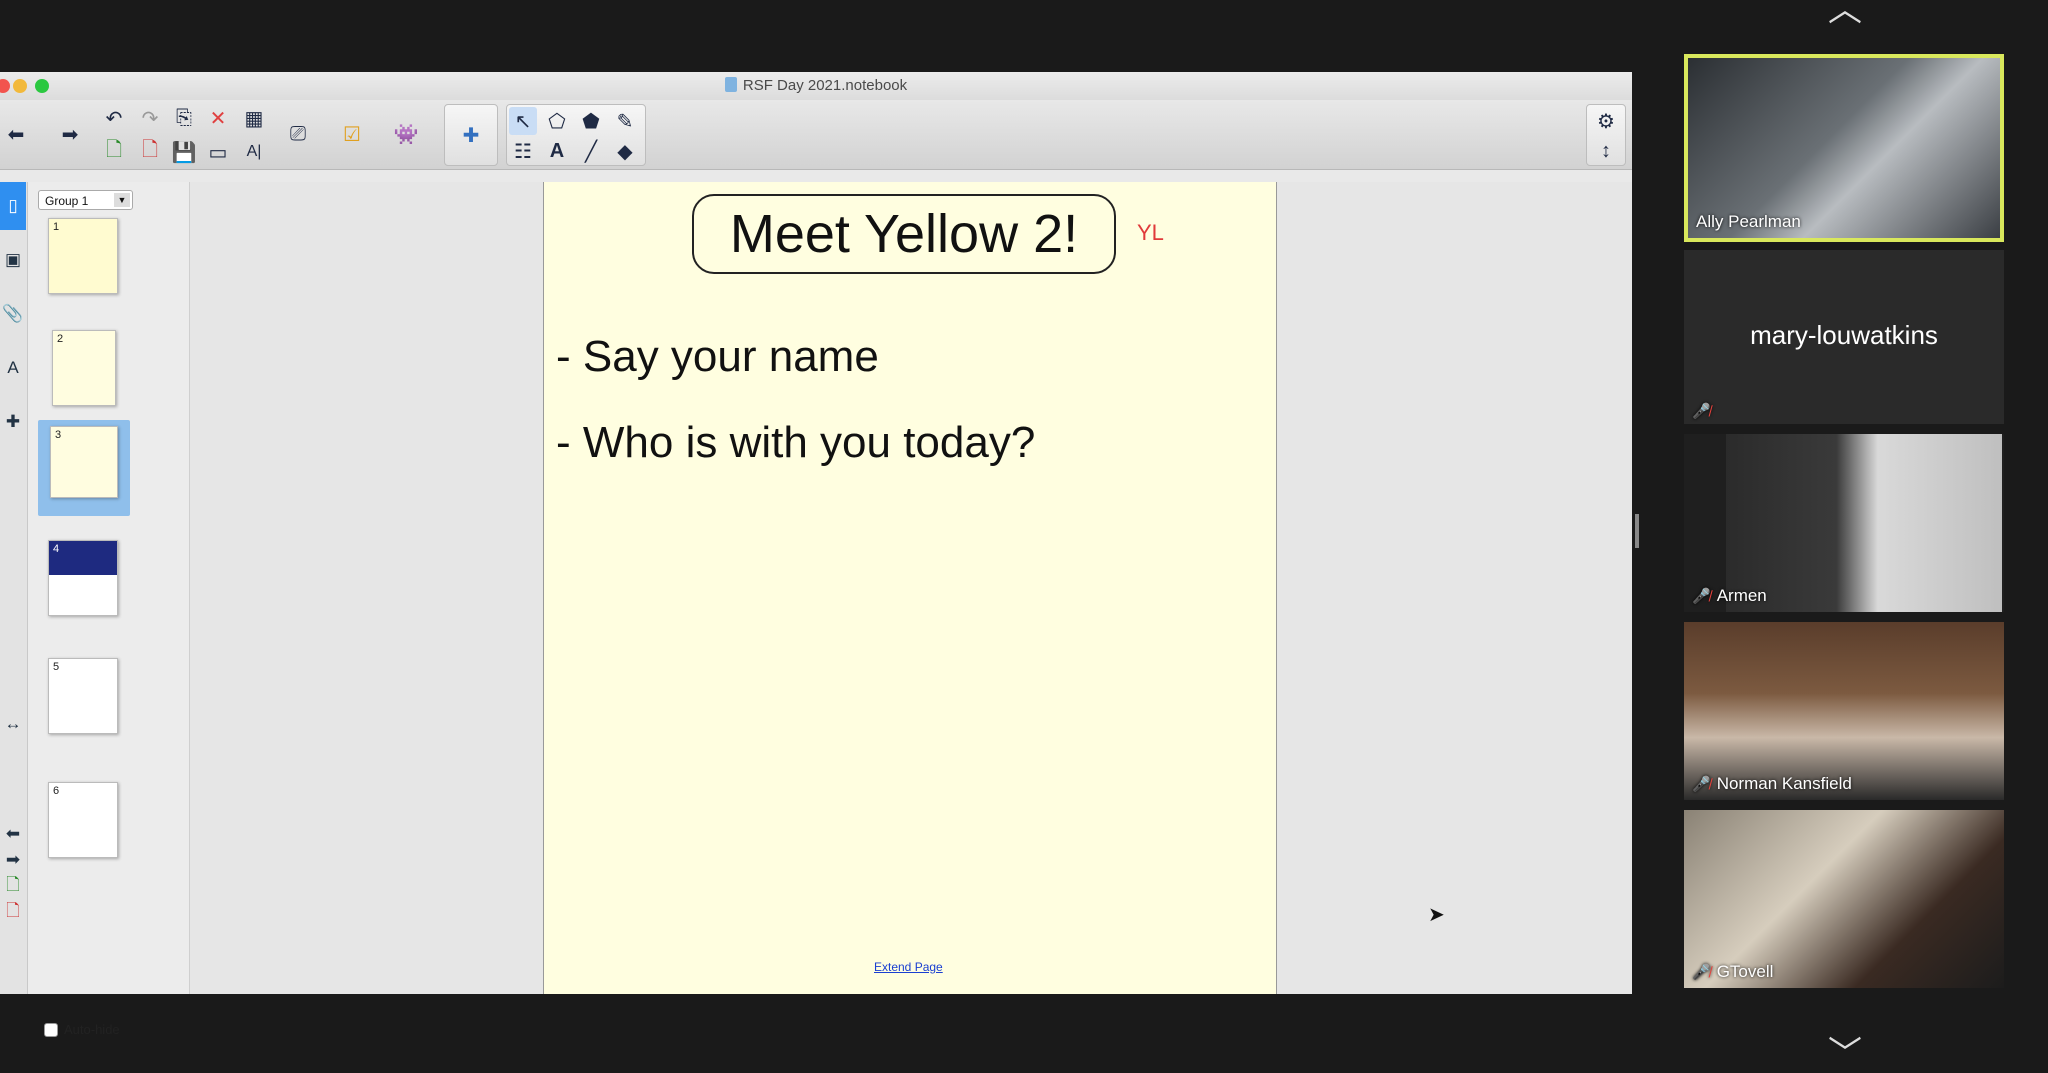  I want to click on participant-tile: 🎤̸ GTovell, so click(1844, 899).